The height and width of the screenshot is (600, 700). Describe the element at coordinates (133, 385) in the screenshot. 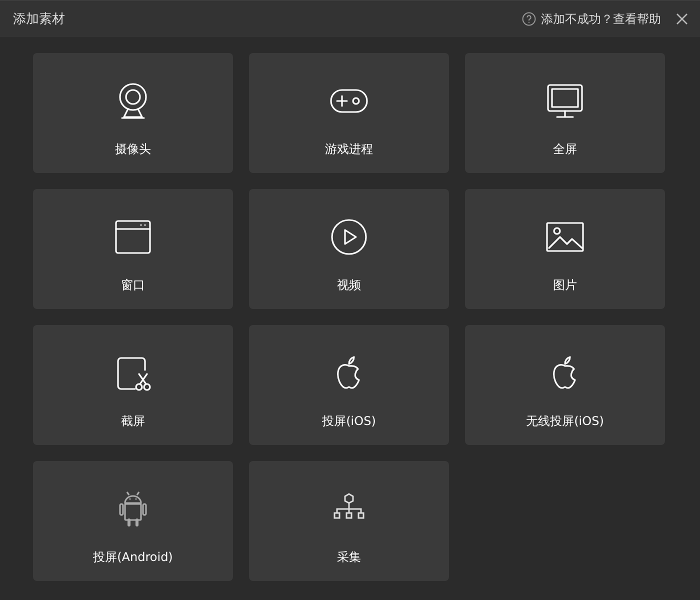

I see `source-tile: 截屏` at that location.